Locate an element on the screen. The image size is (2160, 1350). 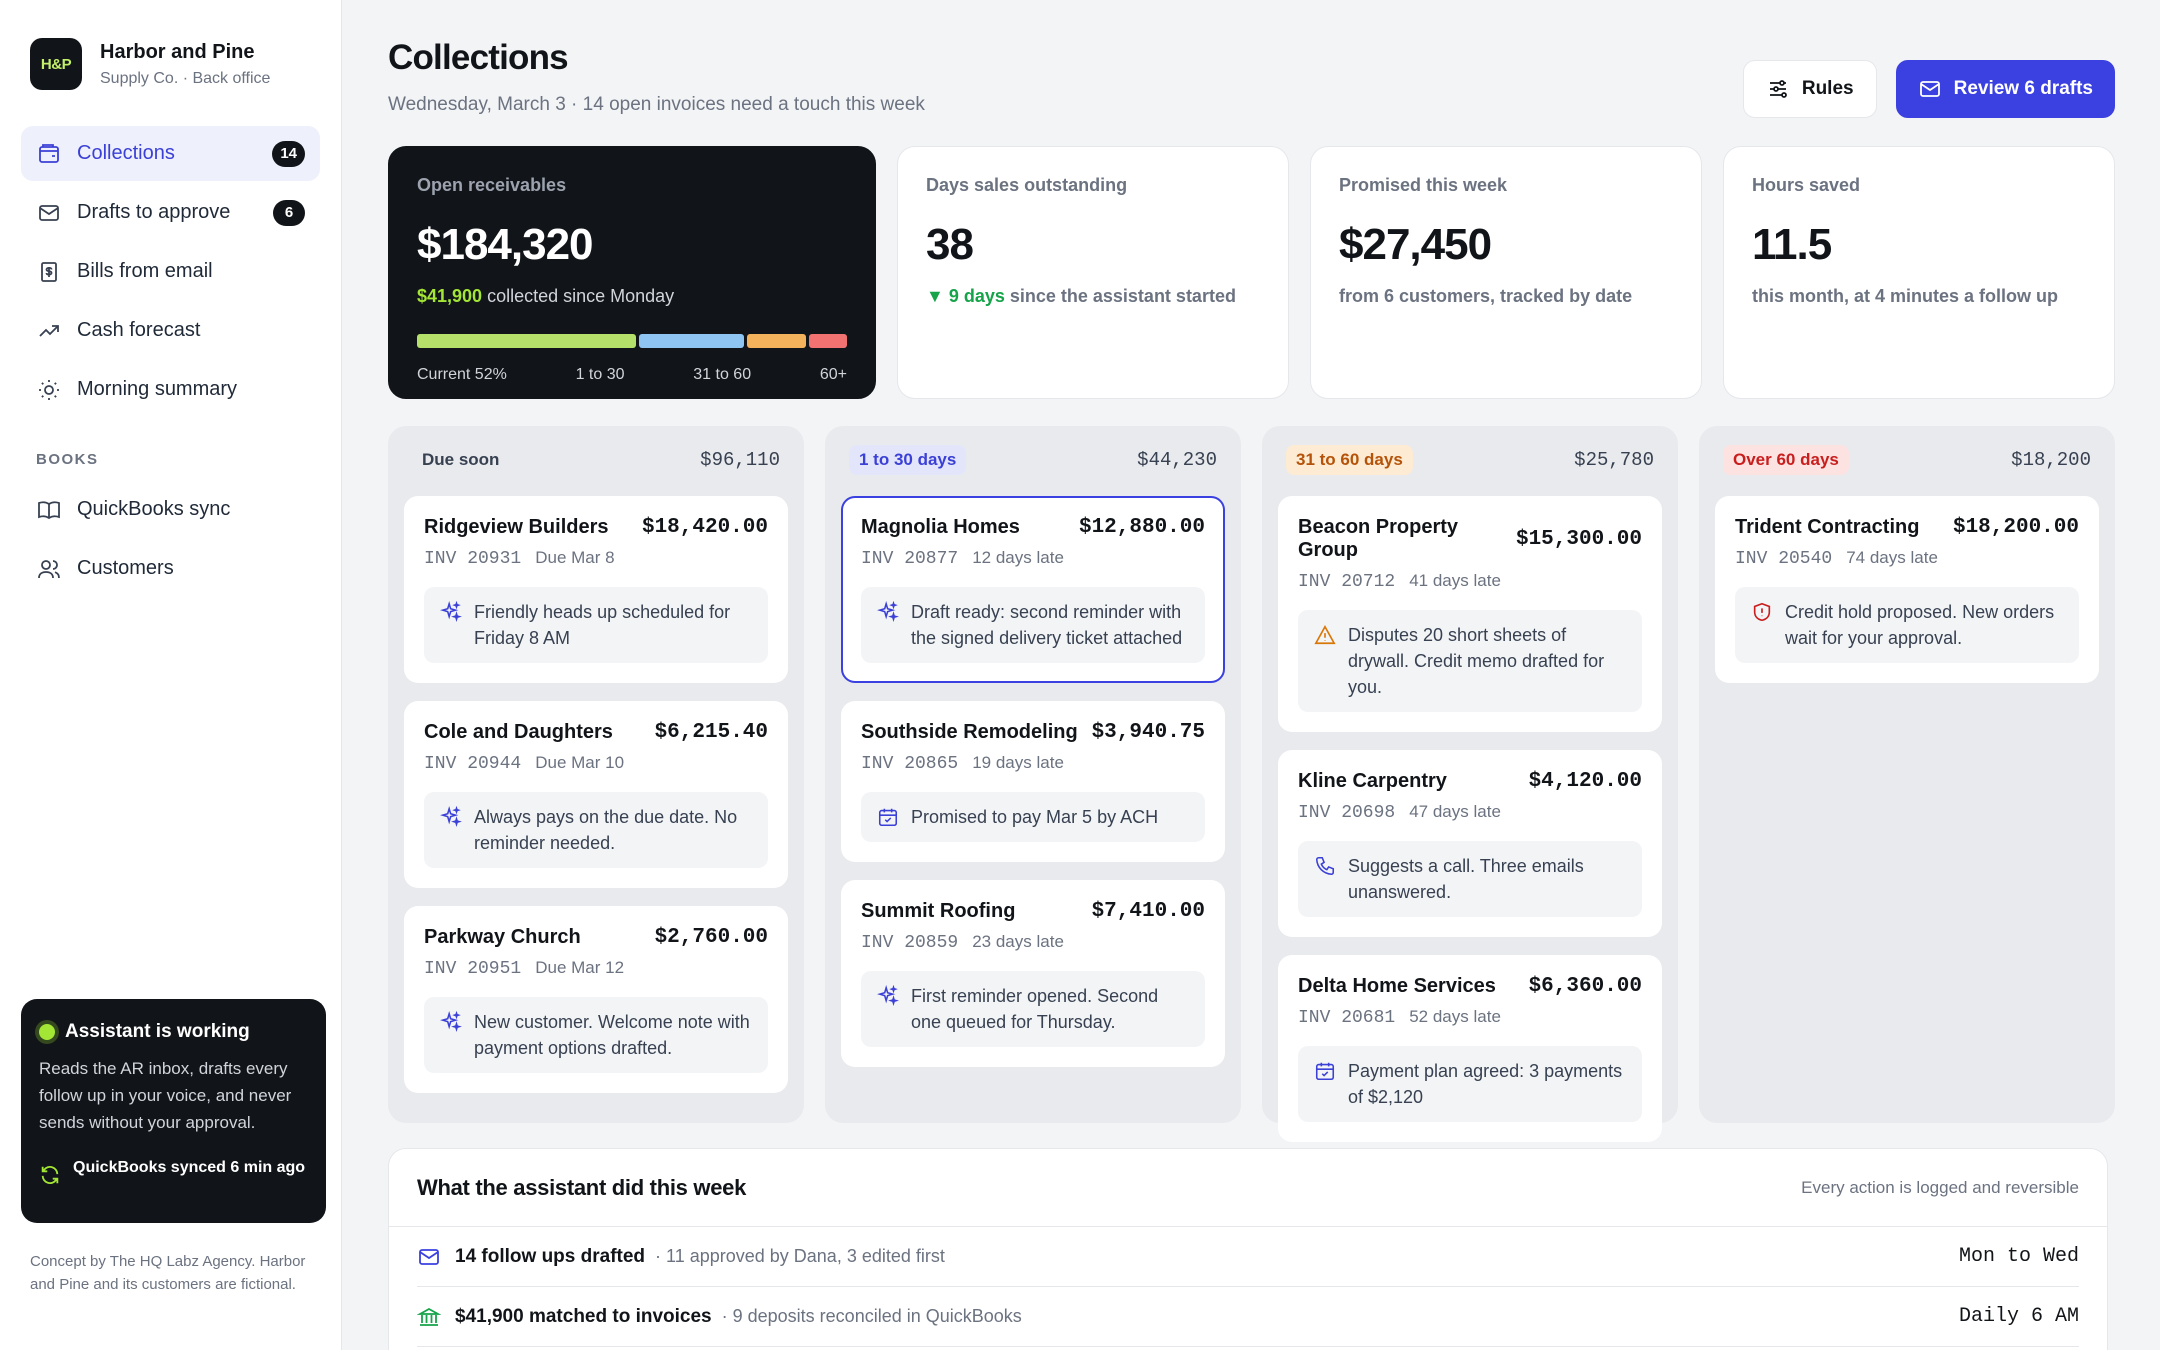
customer-name: Delta Home Services is located at coordinates (1397, 986).